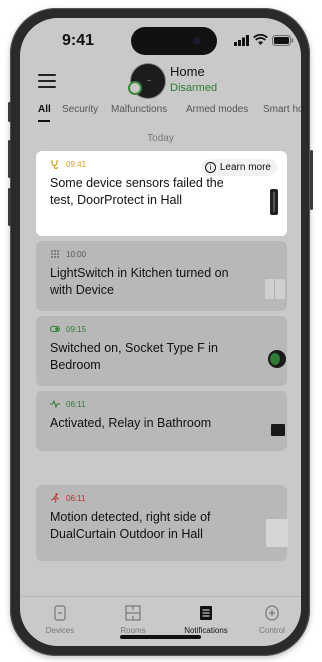 The width and height of the screenshot is (322, 662). What do you see at coordinates (135, 88) in the screenshot?
I see `hub-status-ring-icon` at bounding box center [135, 88].